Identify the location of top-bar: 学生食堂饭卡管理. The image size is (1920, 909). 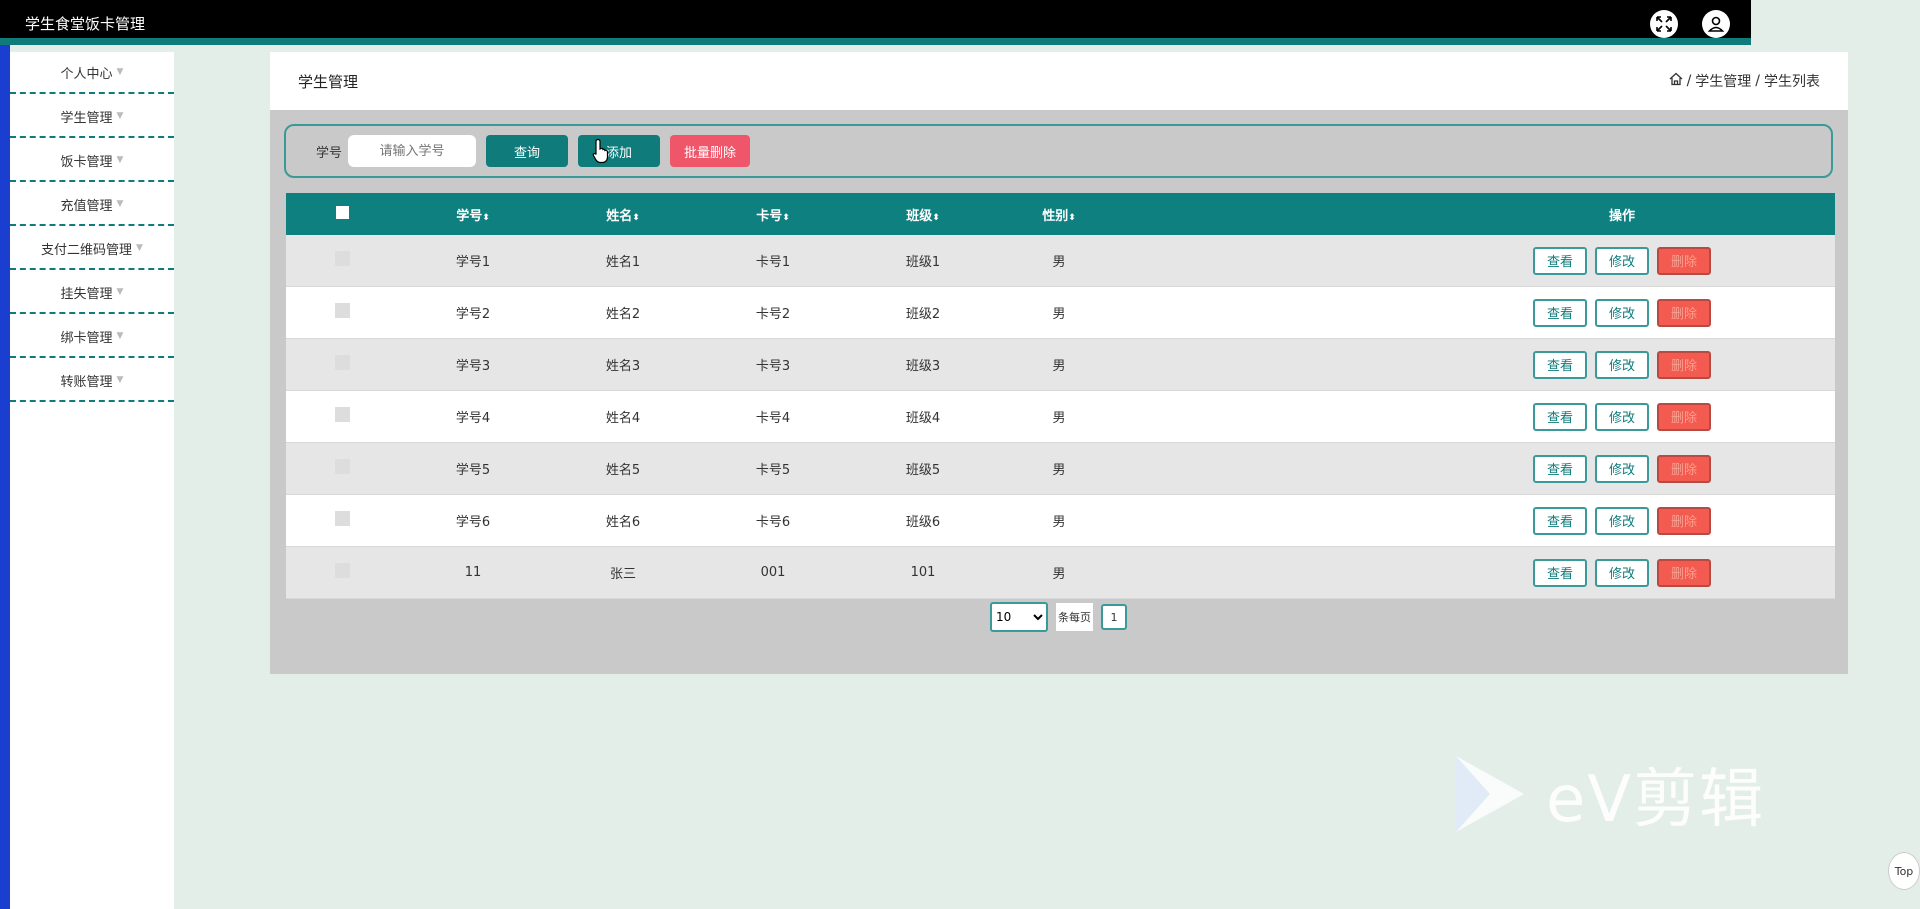
(875, 22).